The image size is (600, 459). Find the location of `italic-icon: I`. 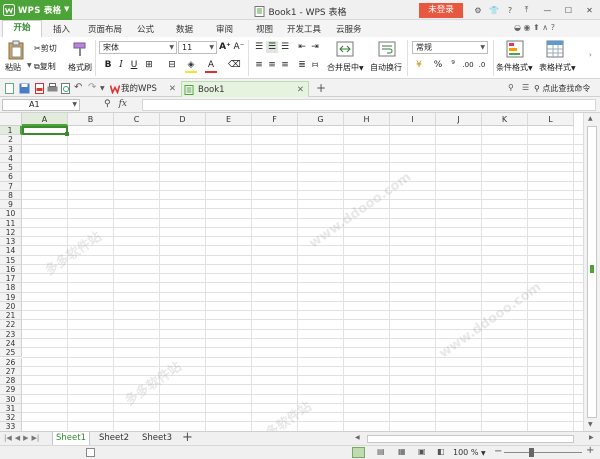

italic-icon: I is located at coordinates (121, 65).